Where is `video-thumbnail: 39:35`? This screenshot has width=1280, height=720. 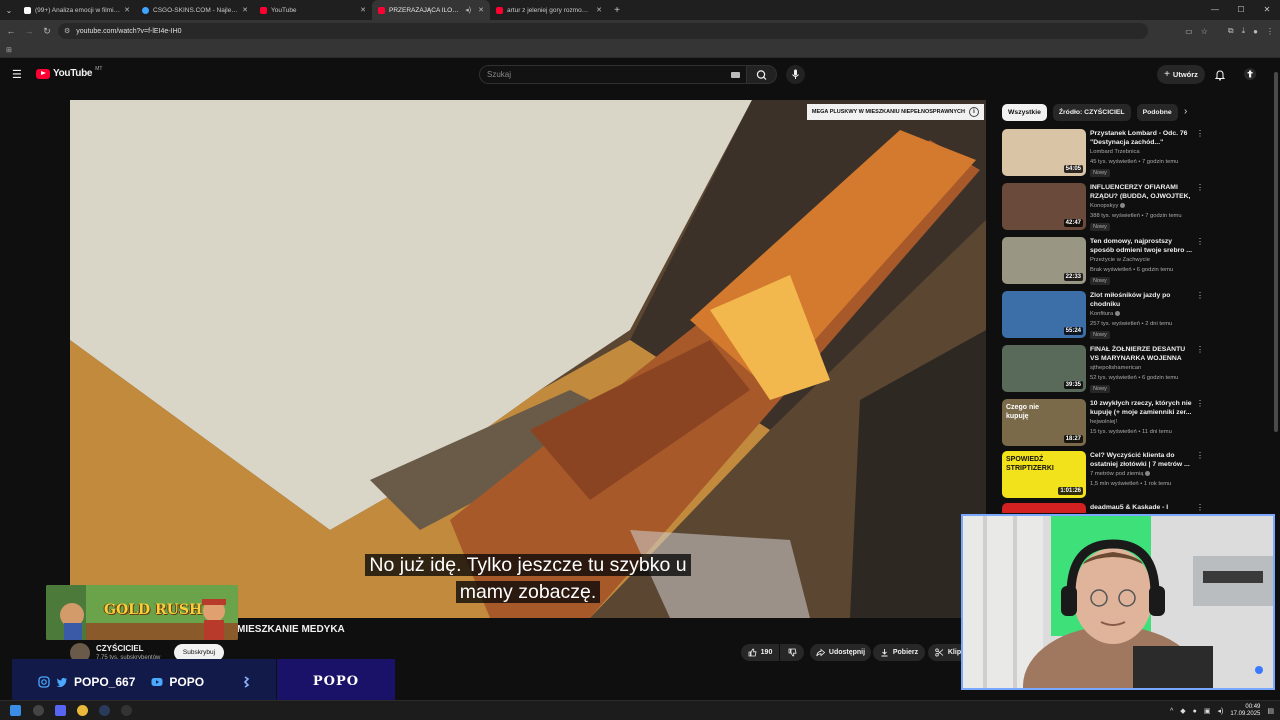 video-thumbnail: 39:35 is located at coordinates (1044, 368).